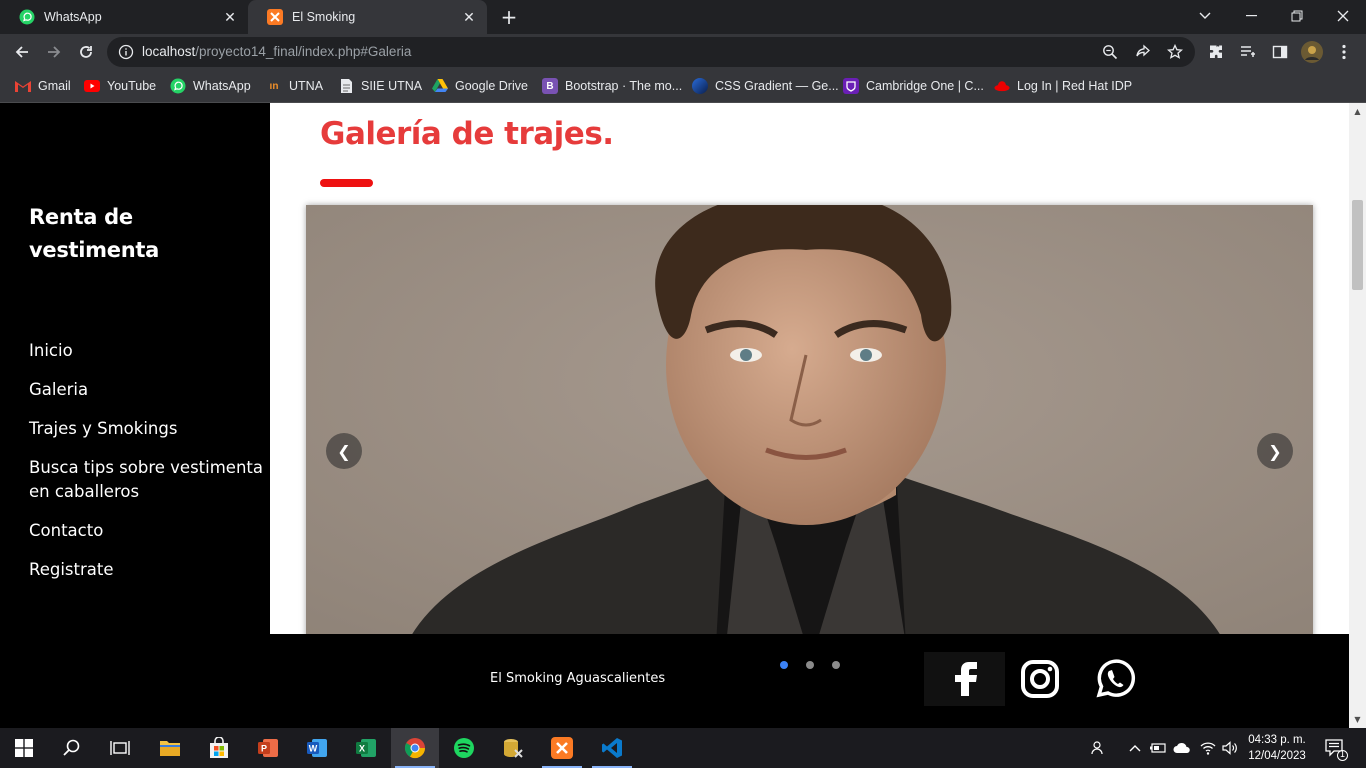  Describe the element at coordinates (169, 51) in the screenshot. I see `url-host: localhost` at that location.